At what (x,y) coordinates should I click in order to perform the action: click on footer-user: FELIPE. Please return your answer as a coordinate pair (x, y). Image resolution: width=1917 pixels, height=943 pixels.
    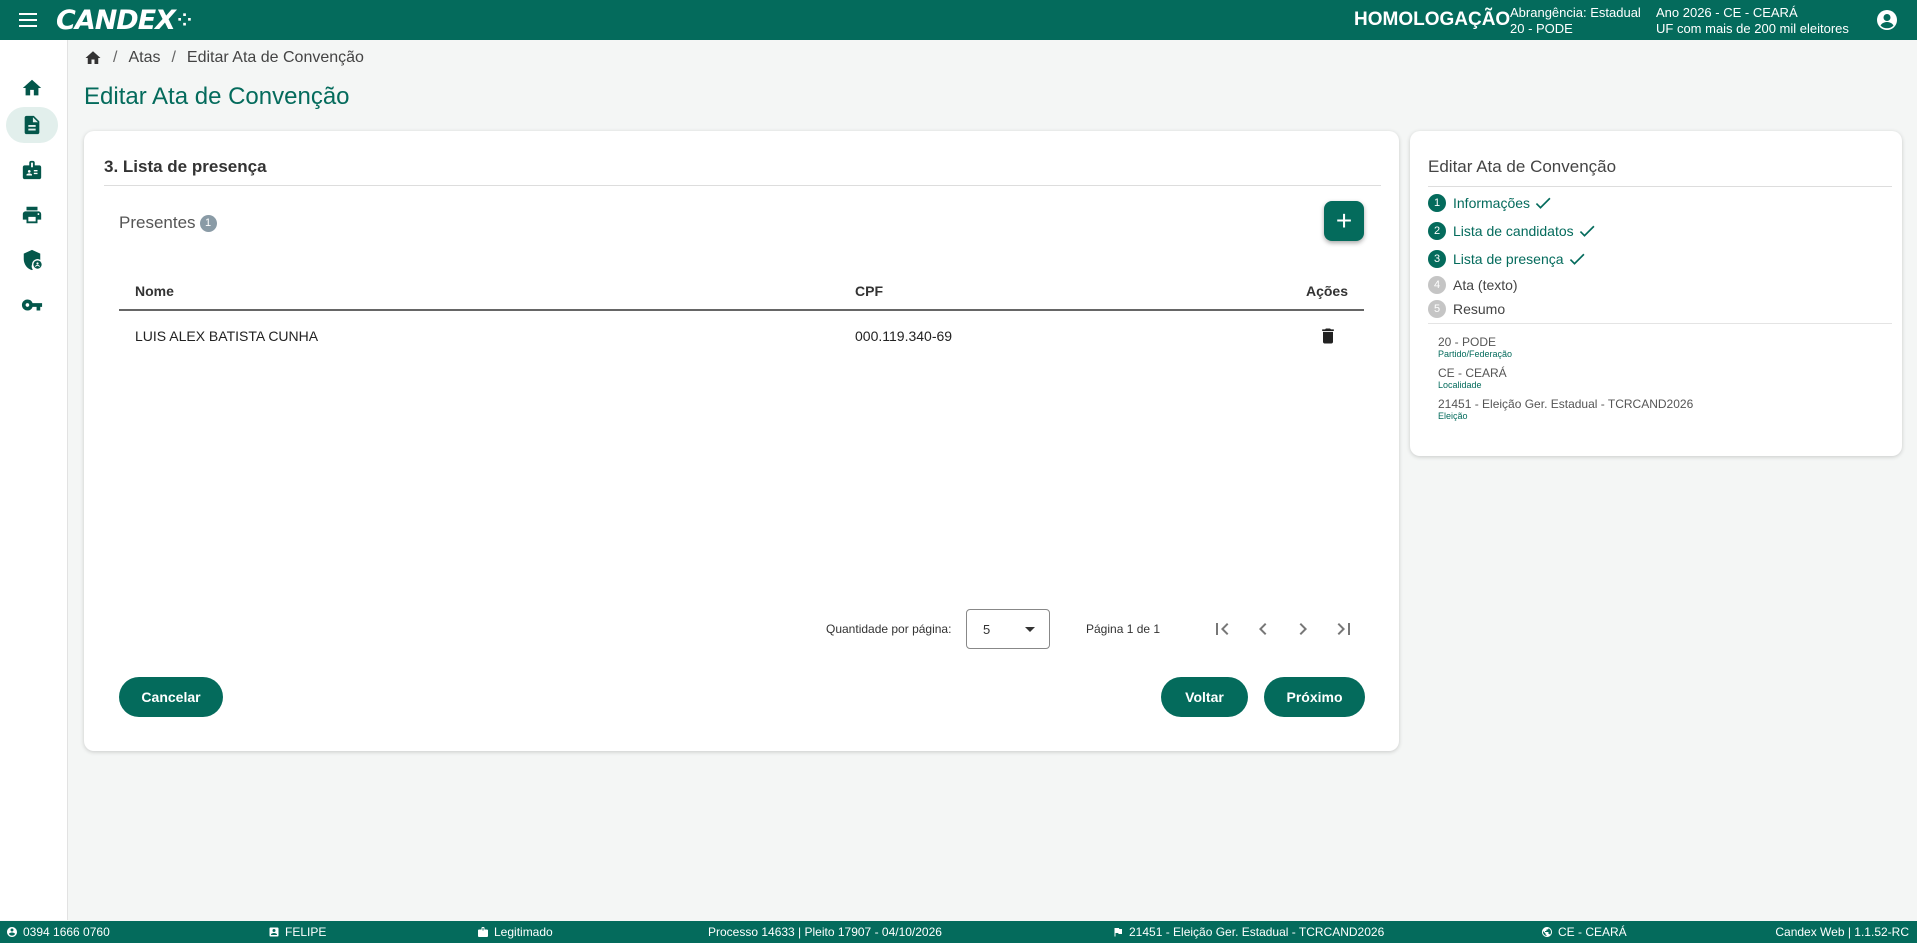
    Looking at the image, I should click on (297, 932).